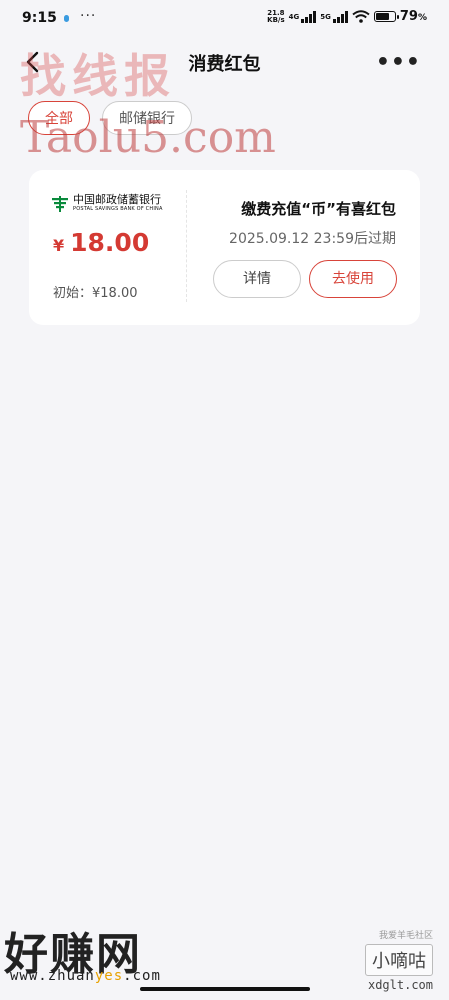 The width and height of the screenshot is (449, 1000). I want to click on signal-icon, so click(309, 16).